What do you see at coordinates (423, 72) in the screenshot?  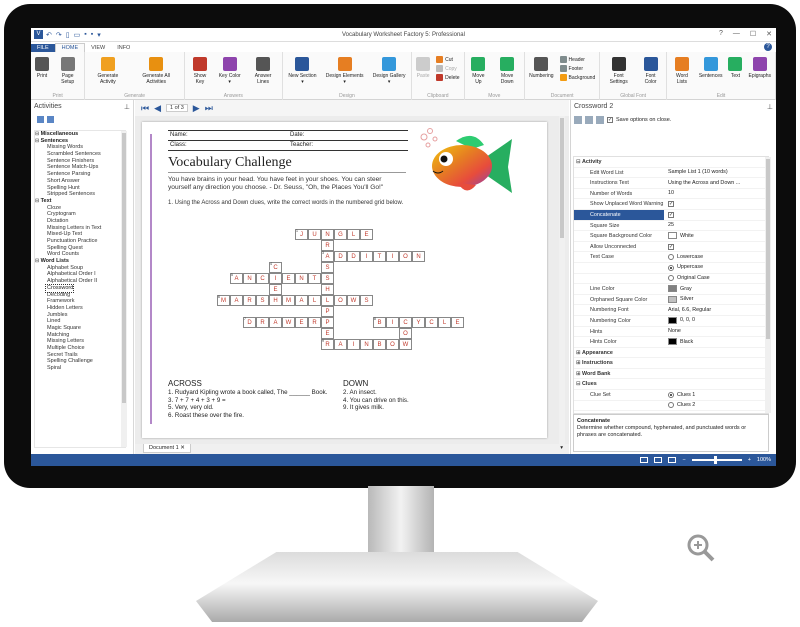 I see `paste-button: Paste` at bounding box center [423, 72].